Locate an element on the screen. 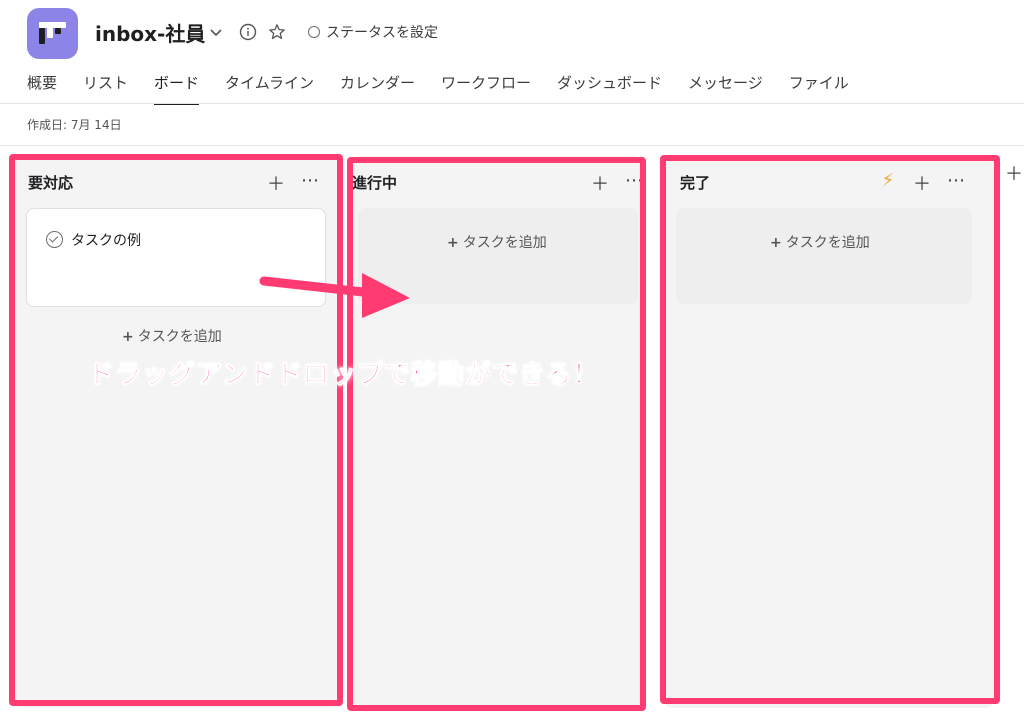 The width and height of the screenshot is (1024, 713). tab-calendar: カレンダー is located at coordinates (377, 88).